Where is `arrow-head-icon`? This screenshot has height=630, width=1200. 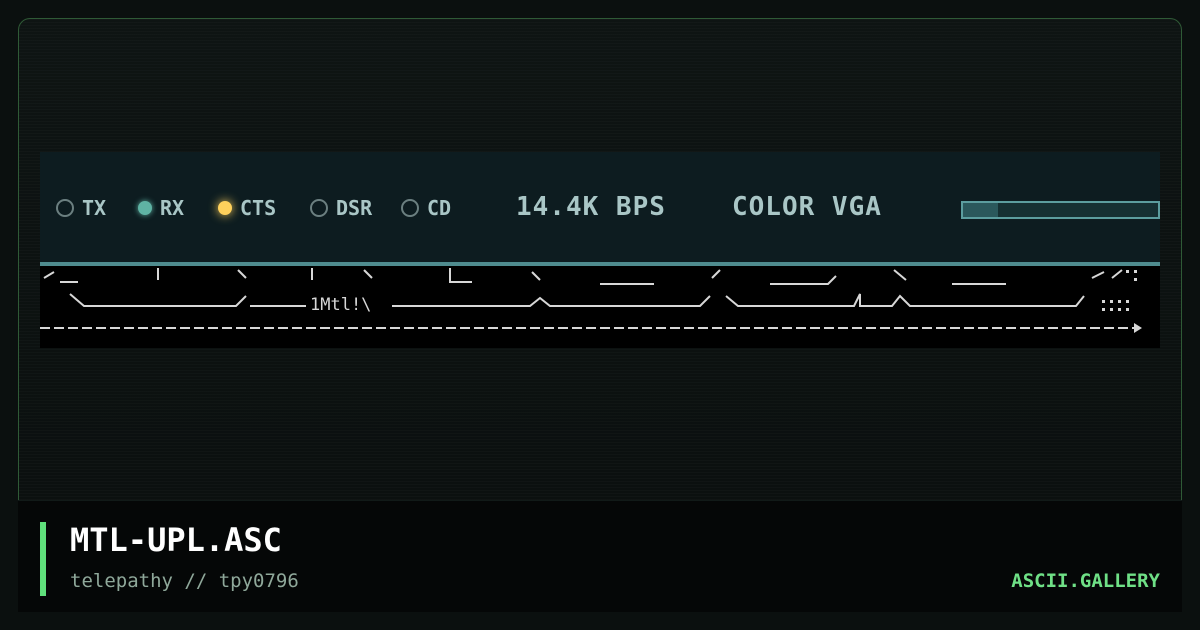 arrow-head-icon is located at coordinates (1138, 328).